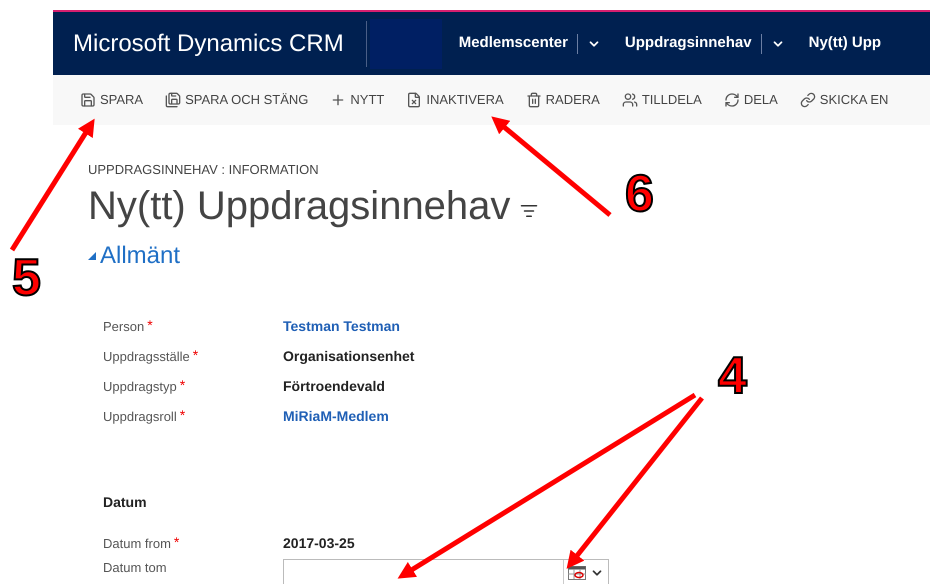 The image size is (930, 584). I want to click on field-label: Uppdragsroll, so click(140, 417).